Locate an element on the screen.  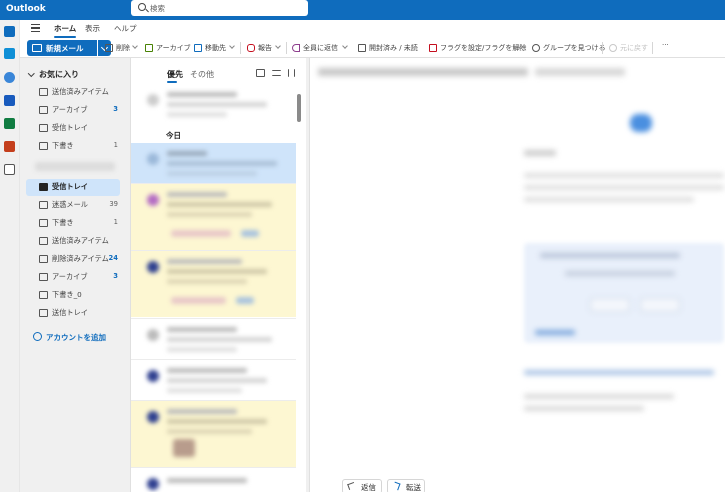
app-rail is located at coordinates (10, 256).